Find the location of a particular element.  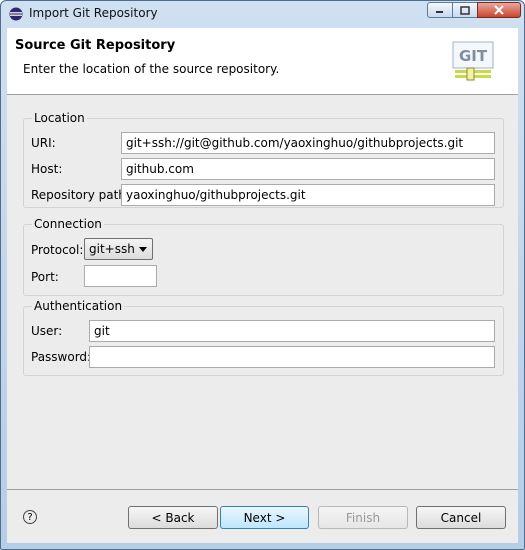

cancel-button: Cancel is located at coordinates (461, 517).